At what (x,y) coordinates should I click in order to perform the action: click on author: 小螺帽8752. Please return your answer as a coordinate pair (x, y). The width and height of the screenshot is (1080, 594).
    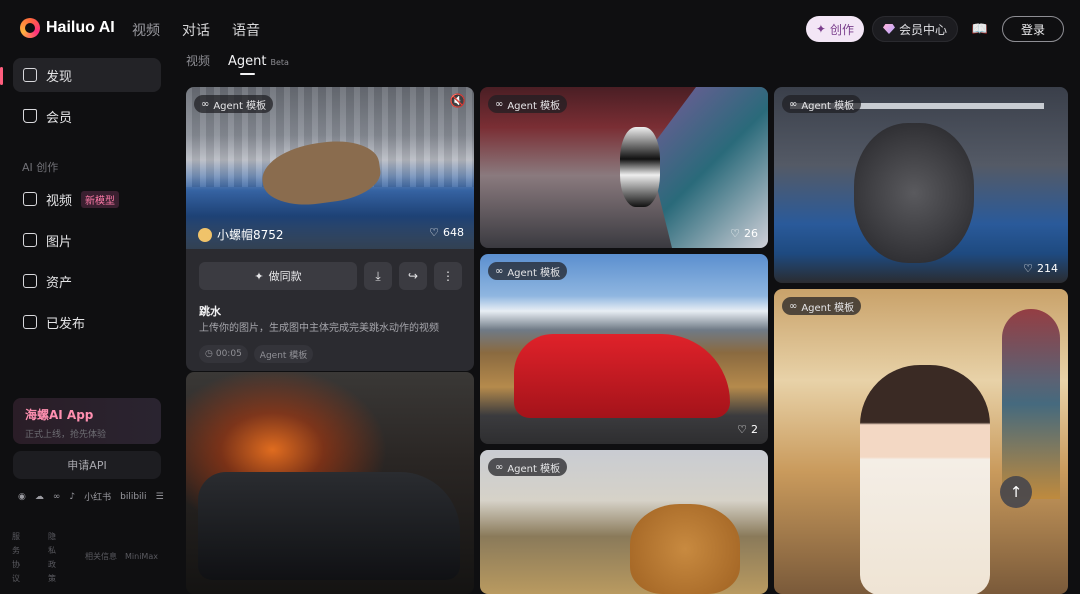
    Looking at the image, I should click on (241, 234).